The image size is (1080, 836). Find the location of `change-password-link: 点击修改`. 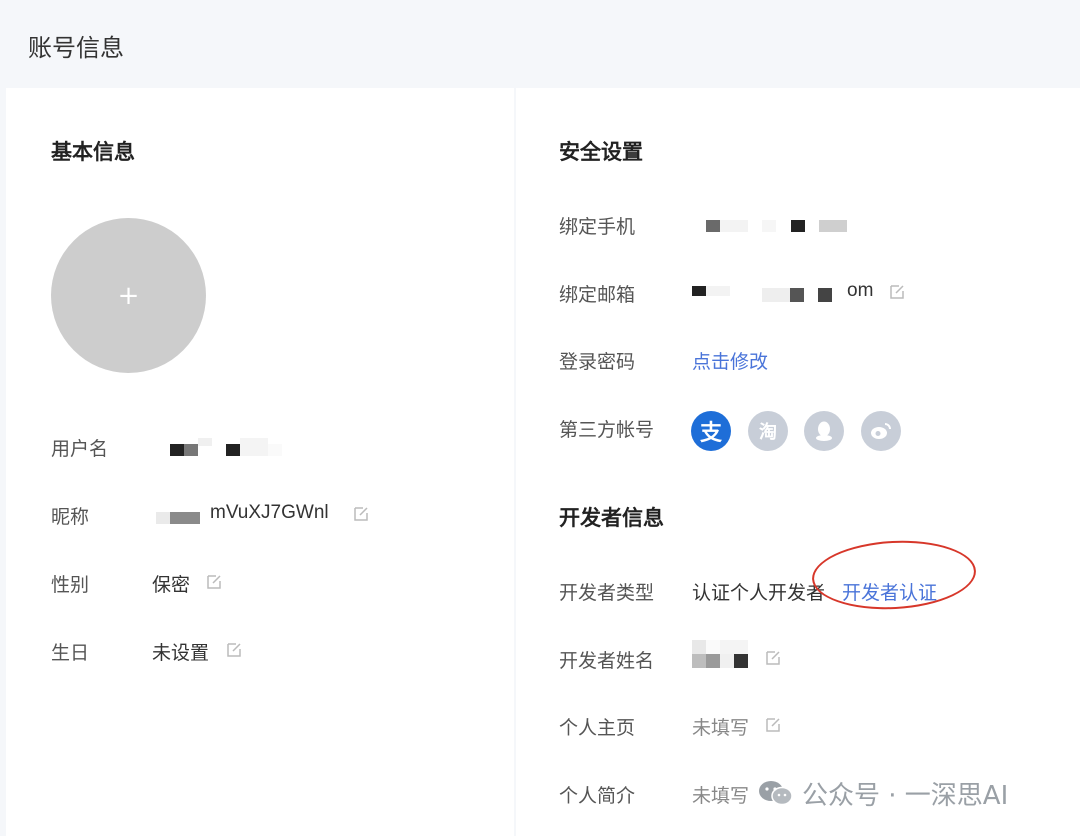

change-password-link: 点击修改 is located at coordinates (730, 360).